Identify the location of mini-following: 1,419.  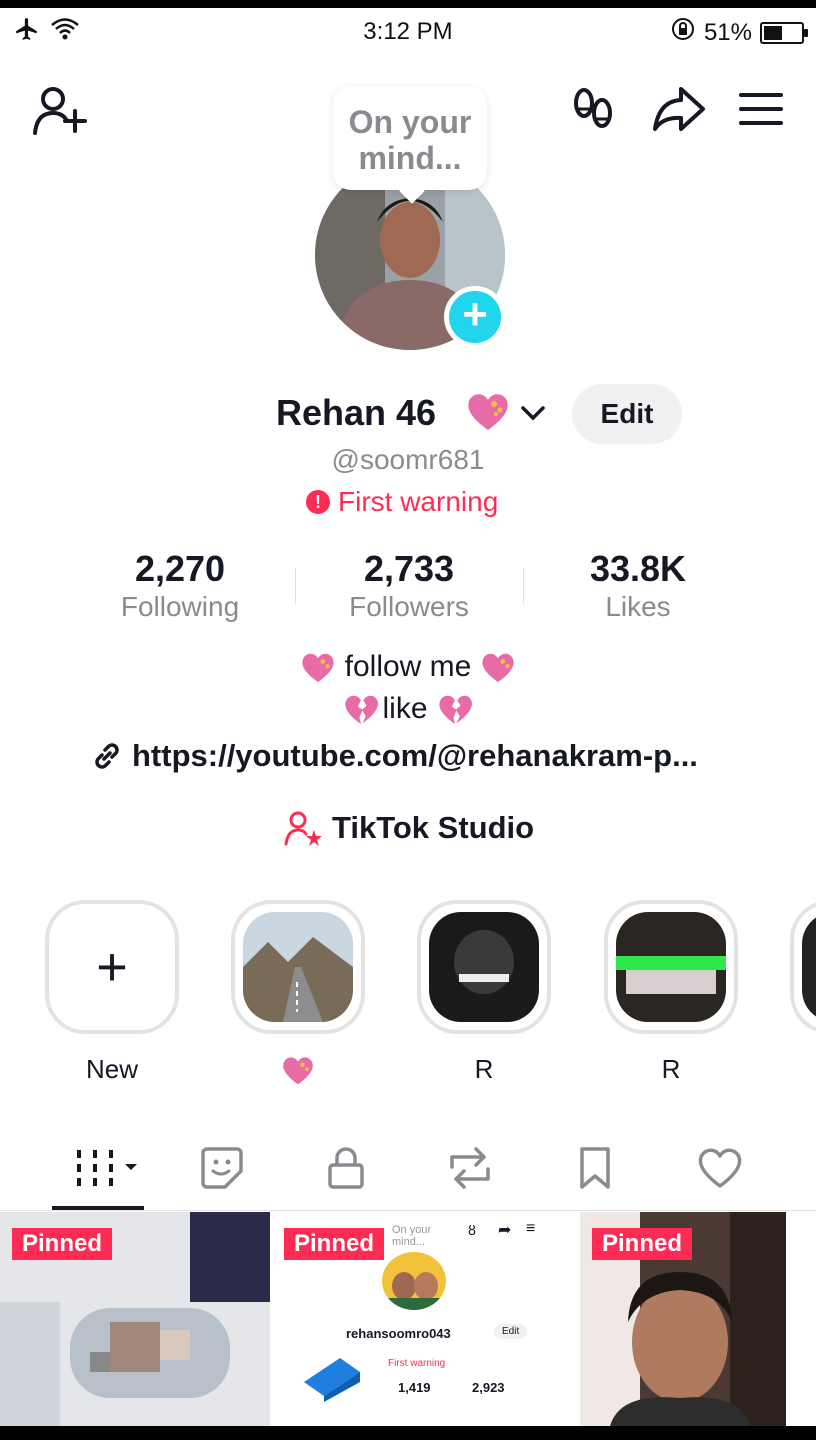
(414, 1387).